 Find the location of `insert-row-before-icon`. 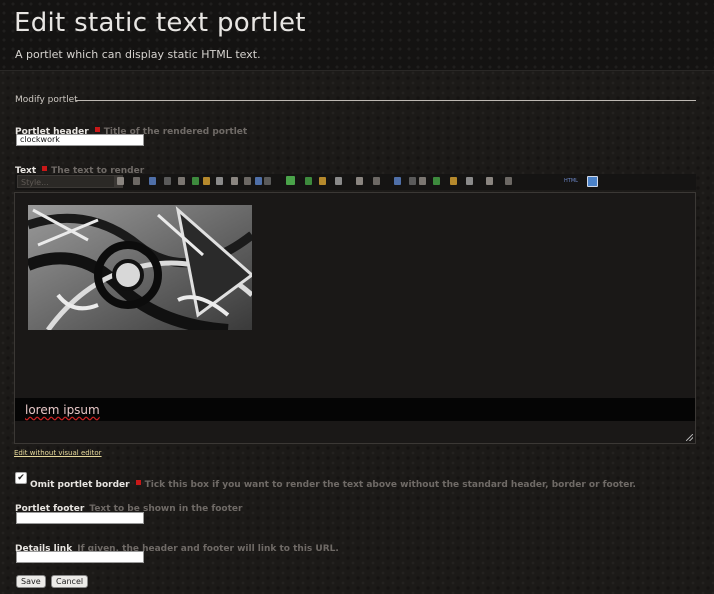

insert-row-before-icon is located at coordinates (397, 181).